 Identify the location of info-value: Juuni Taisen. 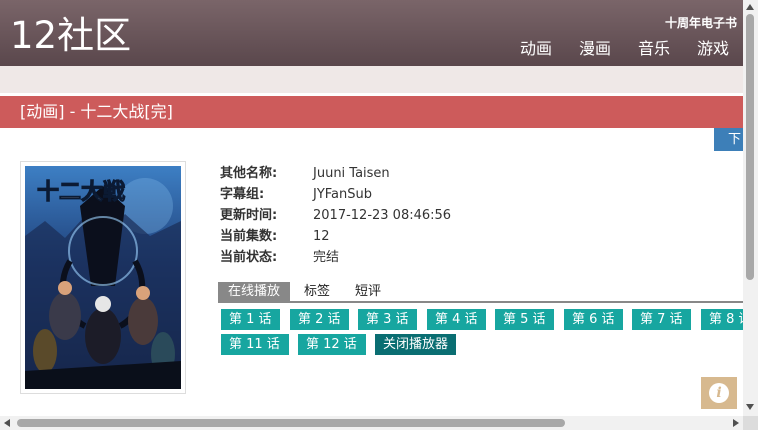
(351, 173).